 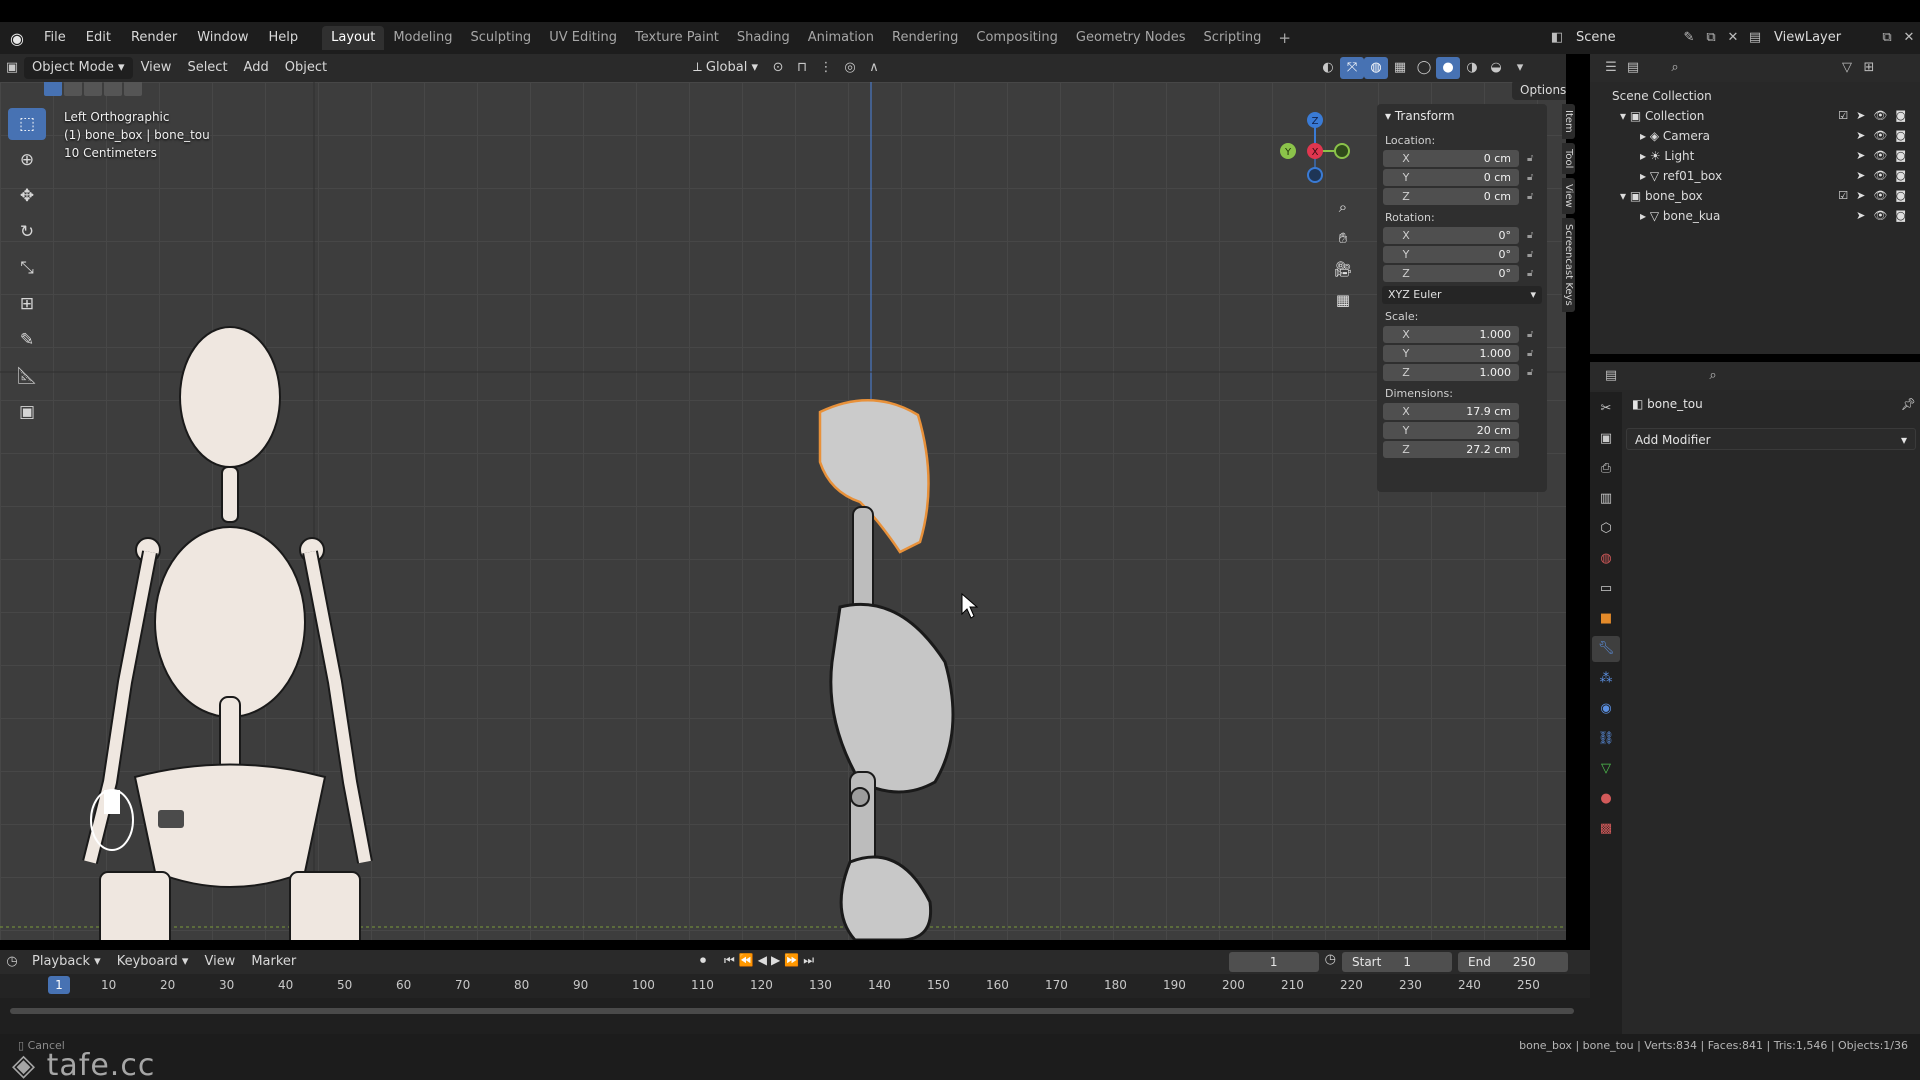 What do you see at coordinates (1017, 38) in the screenshot?
I see `tab-compositing: Compositing` at bounding box center [1017, 38].